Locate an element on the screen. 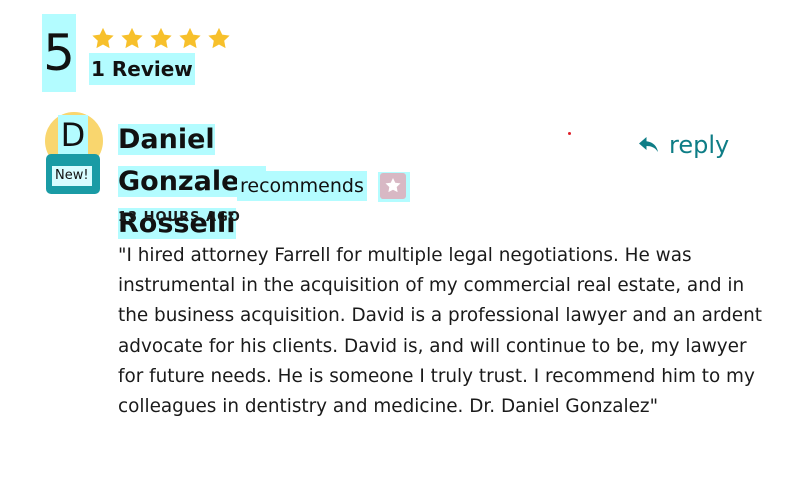 This screenshot has height=478, width=793. star-rating is located at coordinates (161, 38).